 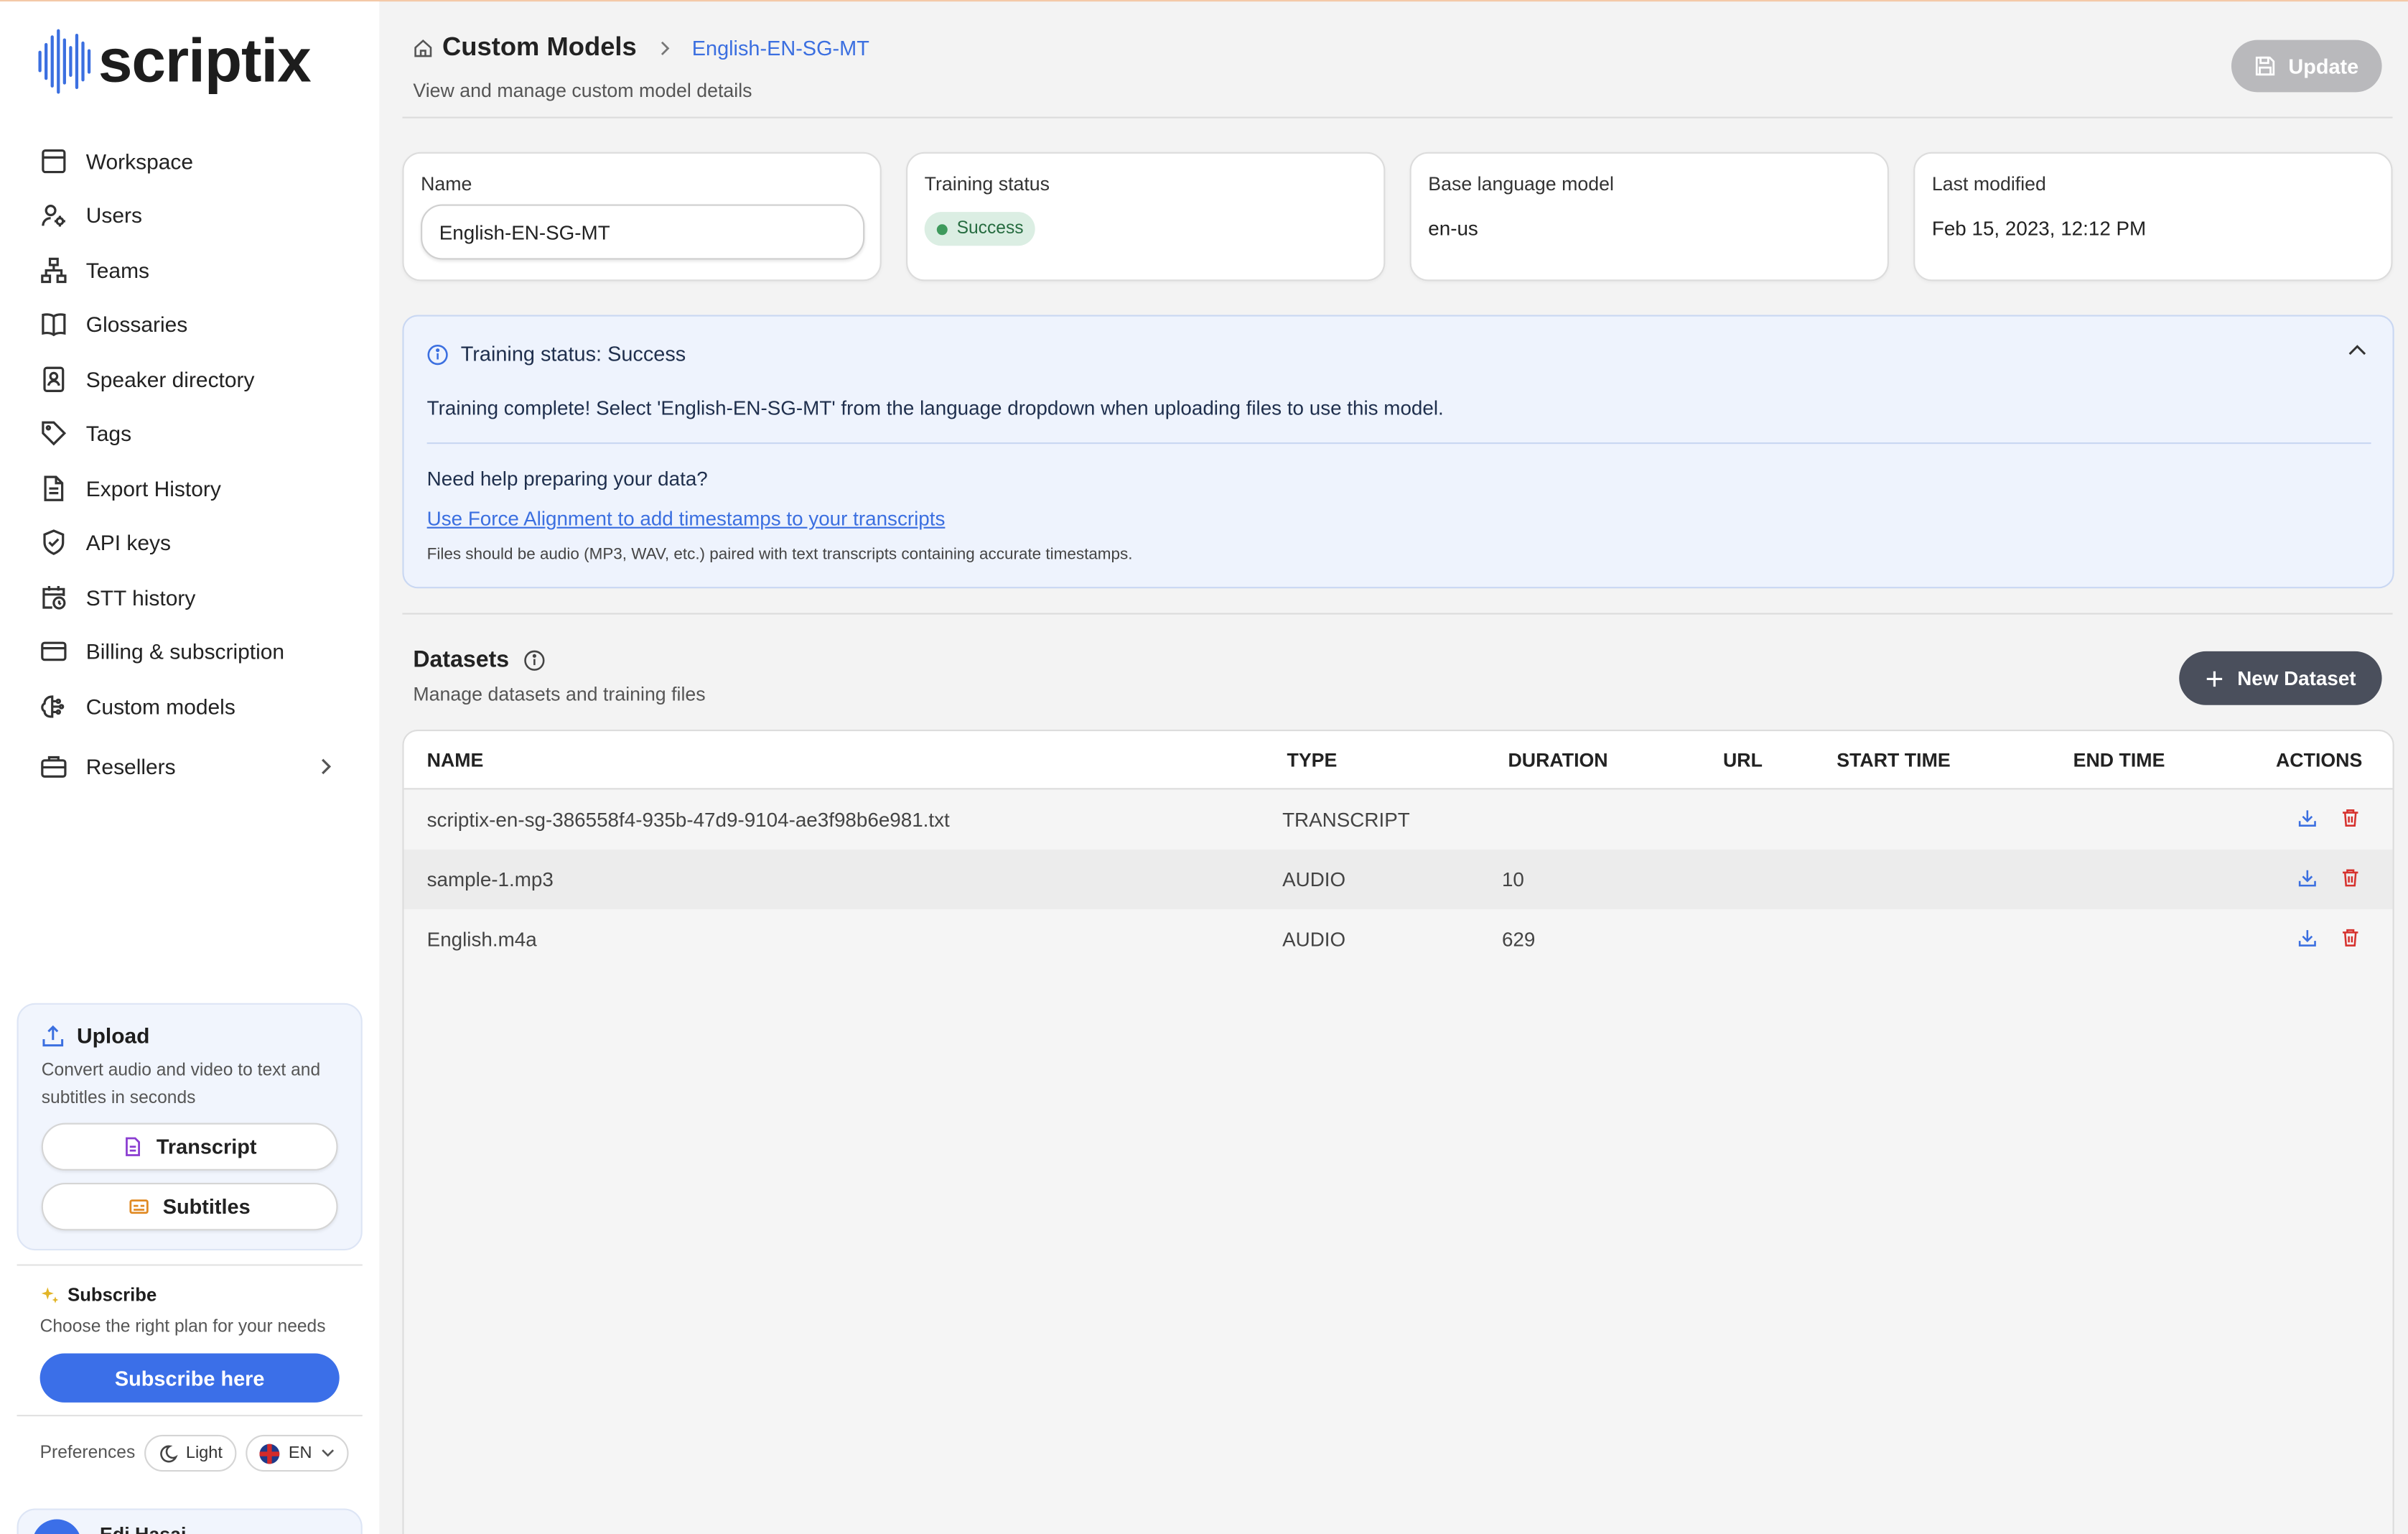 I want to click on sidebar-item-users: Users, so click(x=189, y=215).